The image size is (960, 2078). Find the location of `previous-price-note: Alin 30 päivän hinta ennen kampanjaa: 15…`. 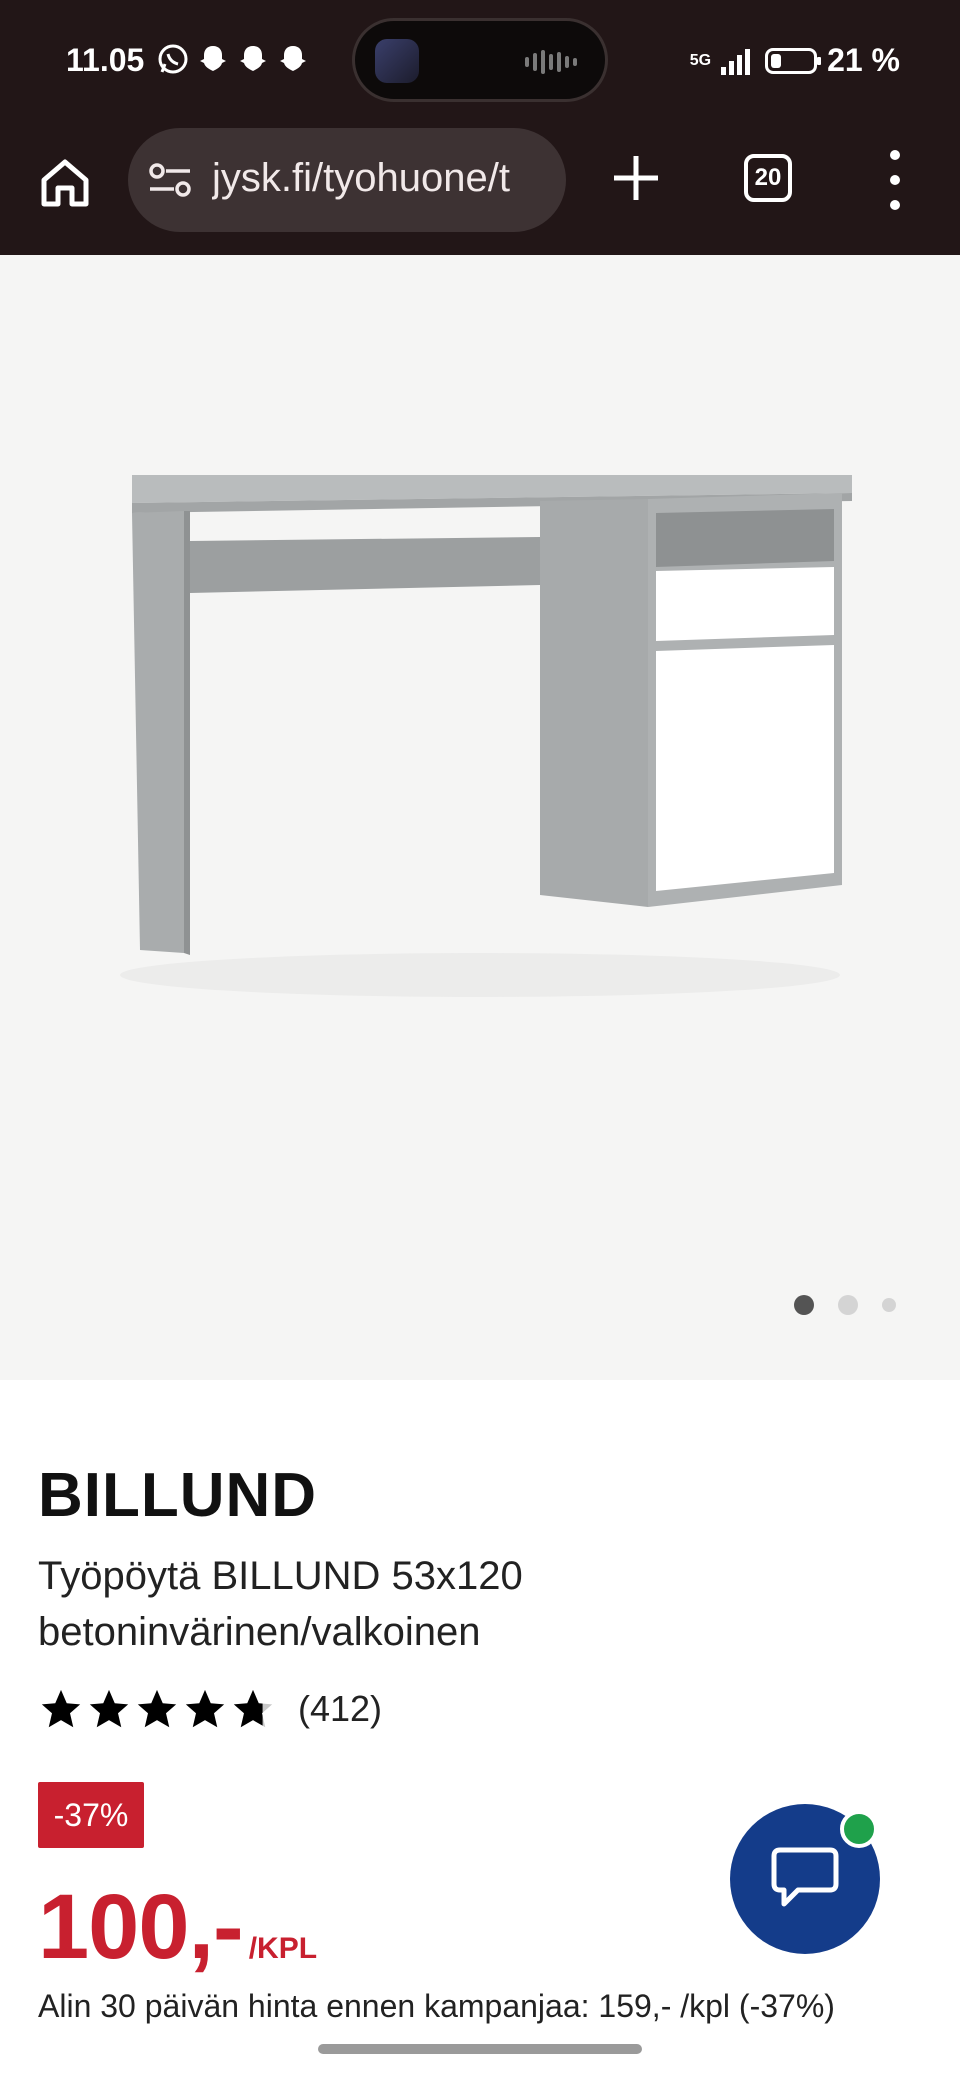

previous-price-note: Alin 30 päivän hinta ennen kampanjaa: 15… is located at coordinates (436, 2006).